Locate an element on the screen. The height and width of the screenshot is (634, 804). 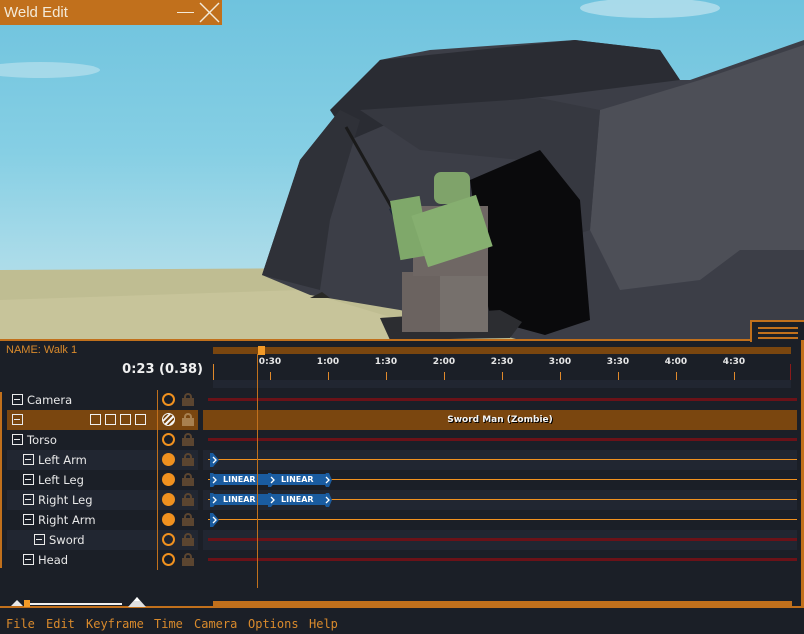
ruler-label: 3:00 is located at coordinates (560, 362).